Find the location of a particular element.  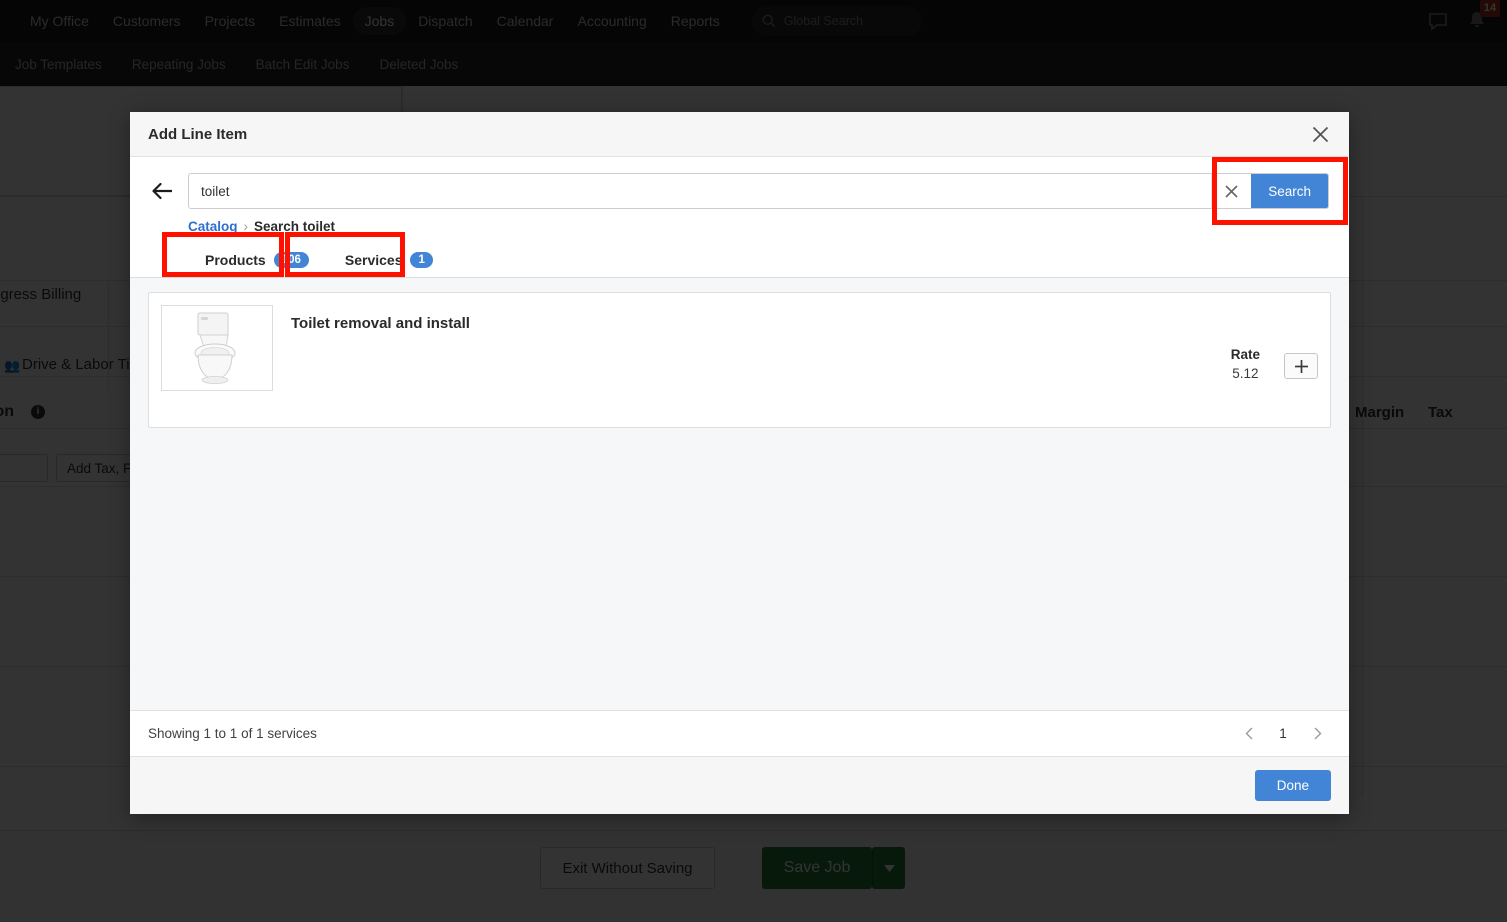

toilet-product-image is located at coordinates (217, 348).